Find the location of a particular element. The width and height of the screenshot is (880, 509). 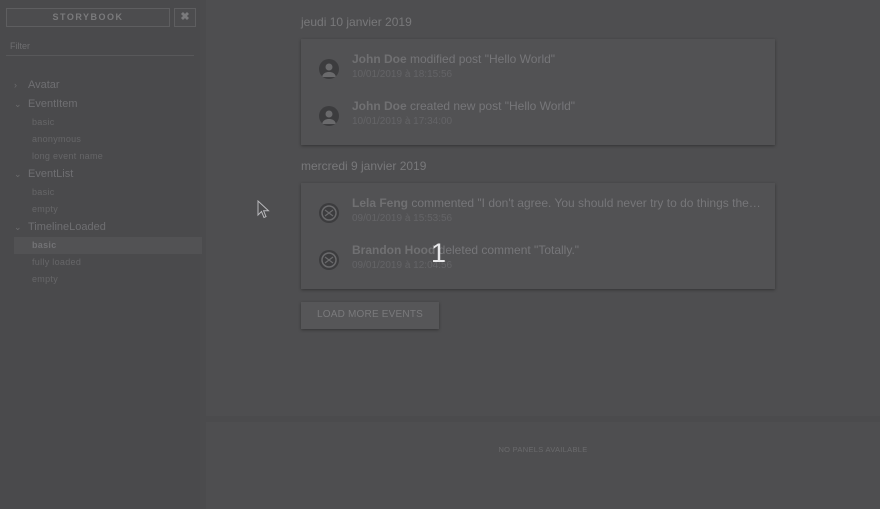

chevron-right-icon: › is located at coordinates (15, 85).